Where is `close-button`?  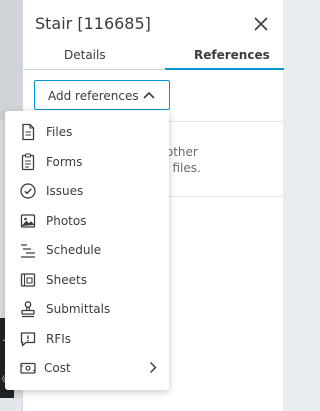
close-button is located at coordinates (261, 24).